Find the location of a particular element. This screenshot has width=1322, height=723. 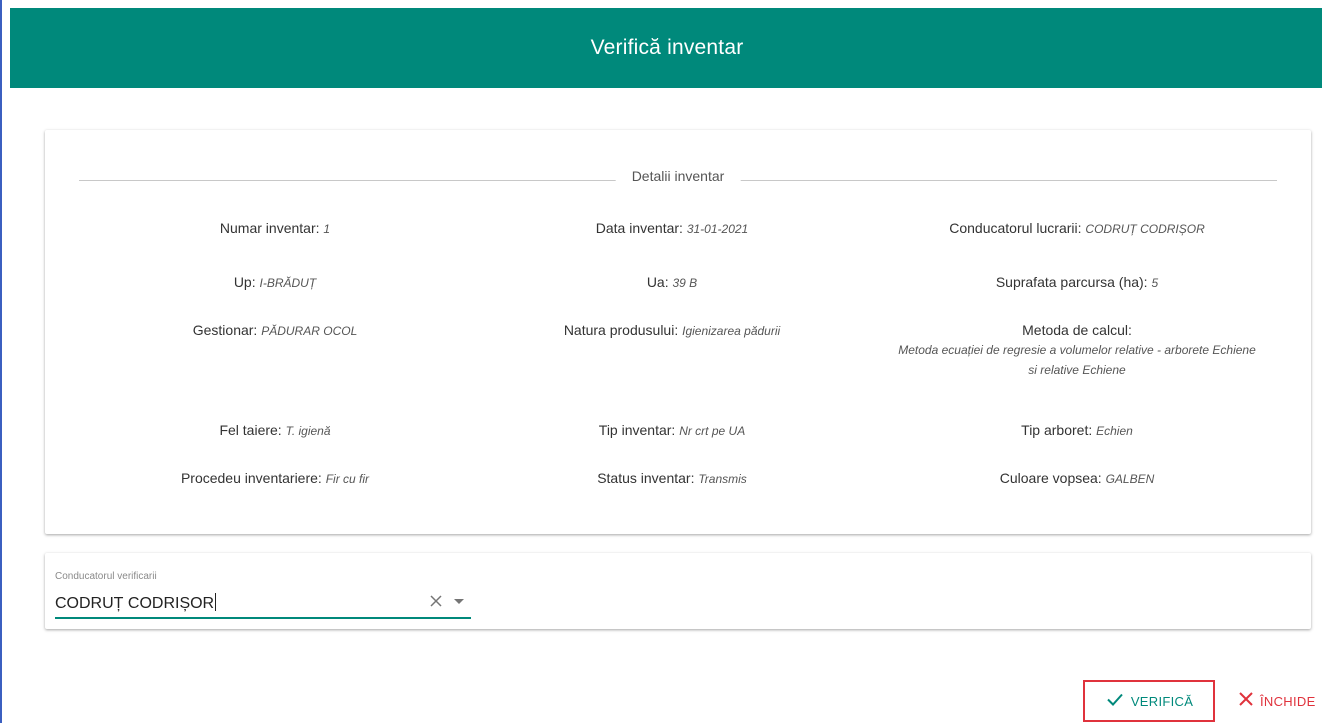

verify-button-label: VERIFICĂ is located at coordinates (1162, 701).